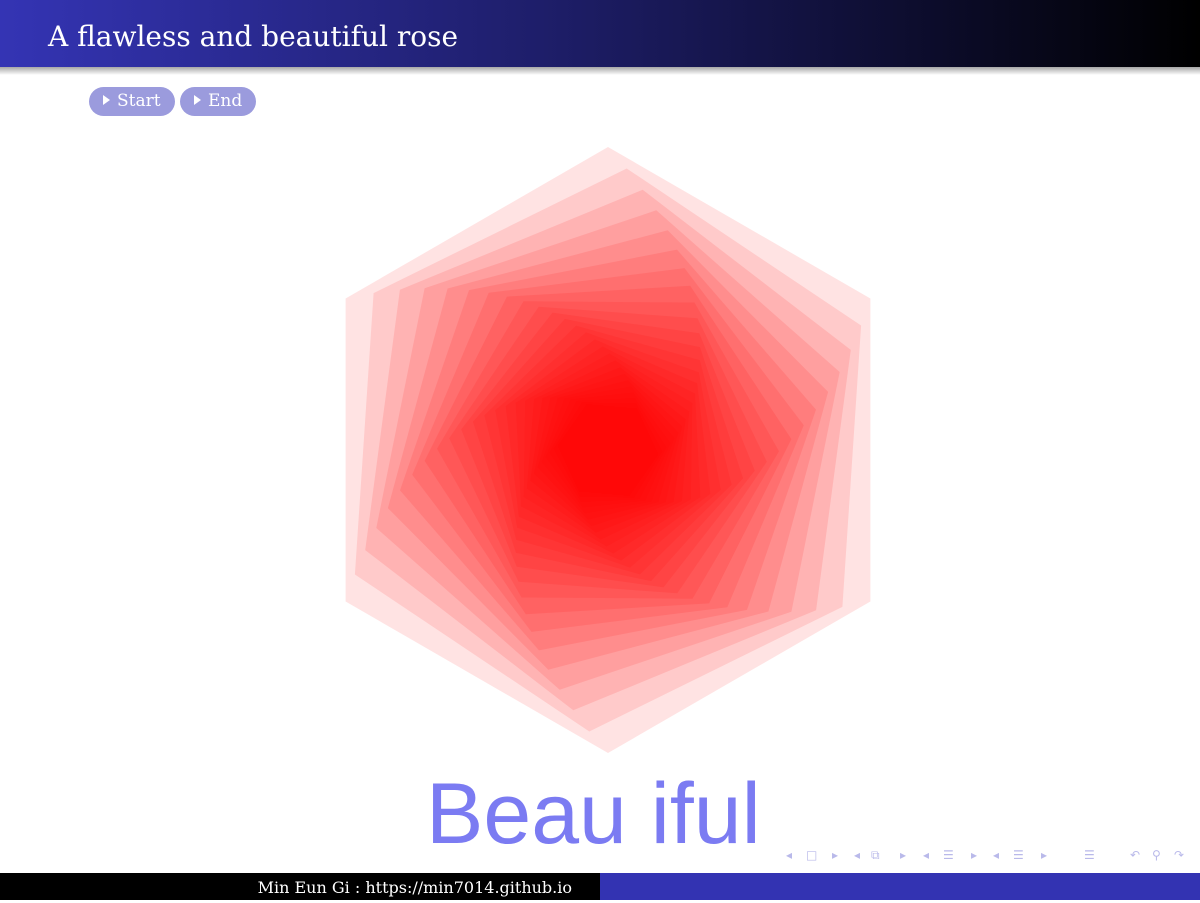  What do you see at coordinates (990, 855) in the screenshot?
I see `beamer-navigation-bar: ◂ □ ▸ ◂ ⧉ ▸ ◂ ☰ ▸ ◂ ☰ ▸ ☰ ↶ ⚲ ↷` at bounding box center [990, 855].